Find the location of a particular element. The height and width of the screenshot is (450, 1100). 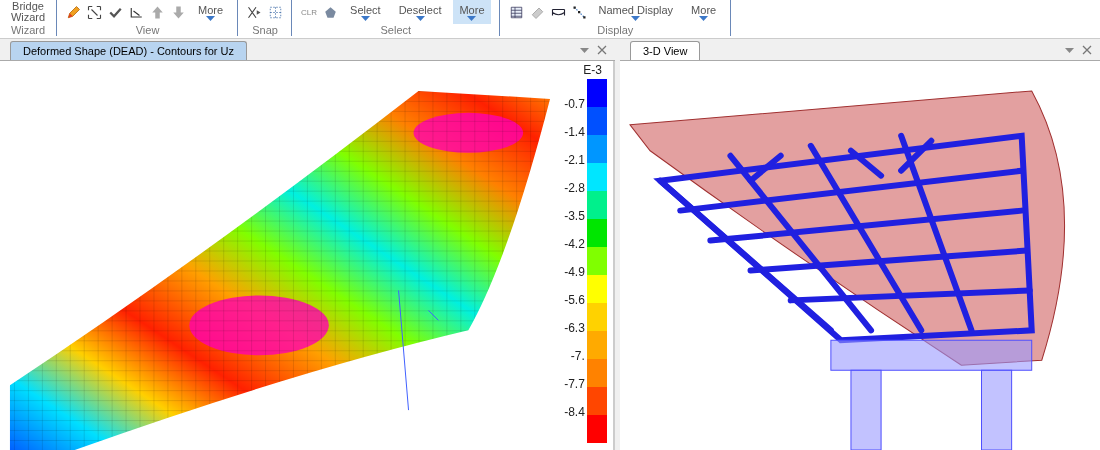

nodes-icon is located at coordinates (579, 12).